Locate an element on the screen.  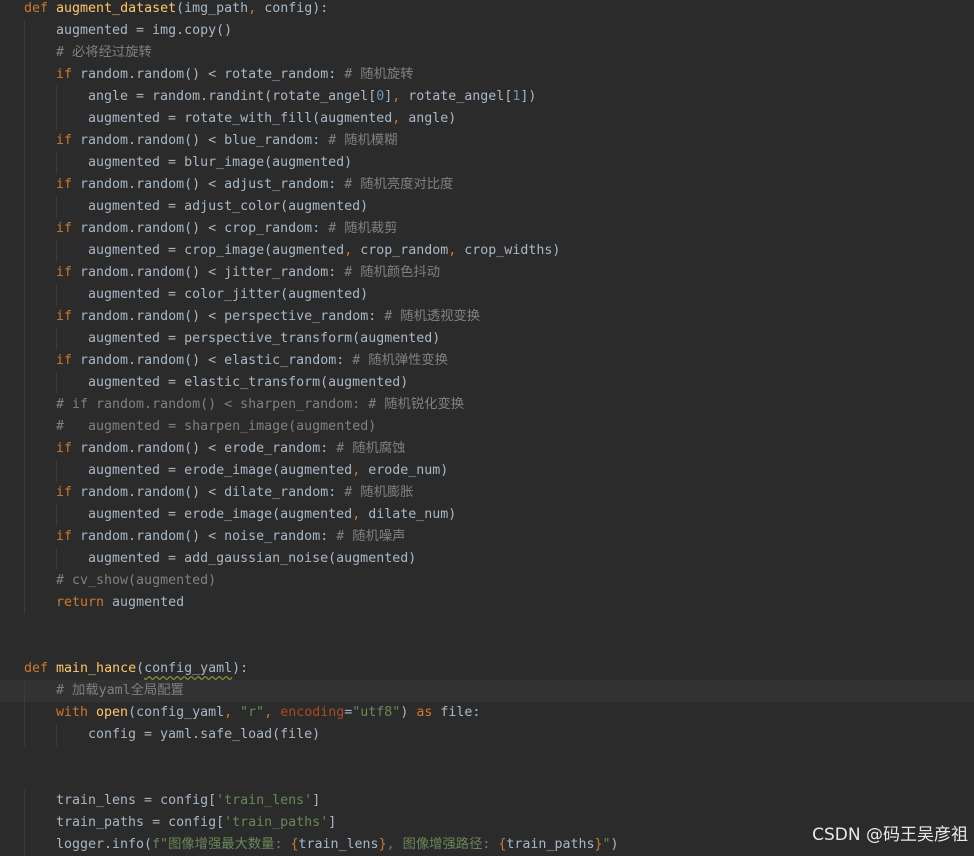
code-text: # if random.random() < sharpen_random is located at coordinates (260, 405).